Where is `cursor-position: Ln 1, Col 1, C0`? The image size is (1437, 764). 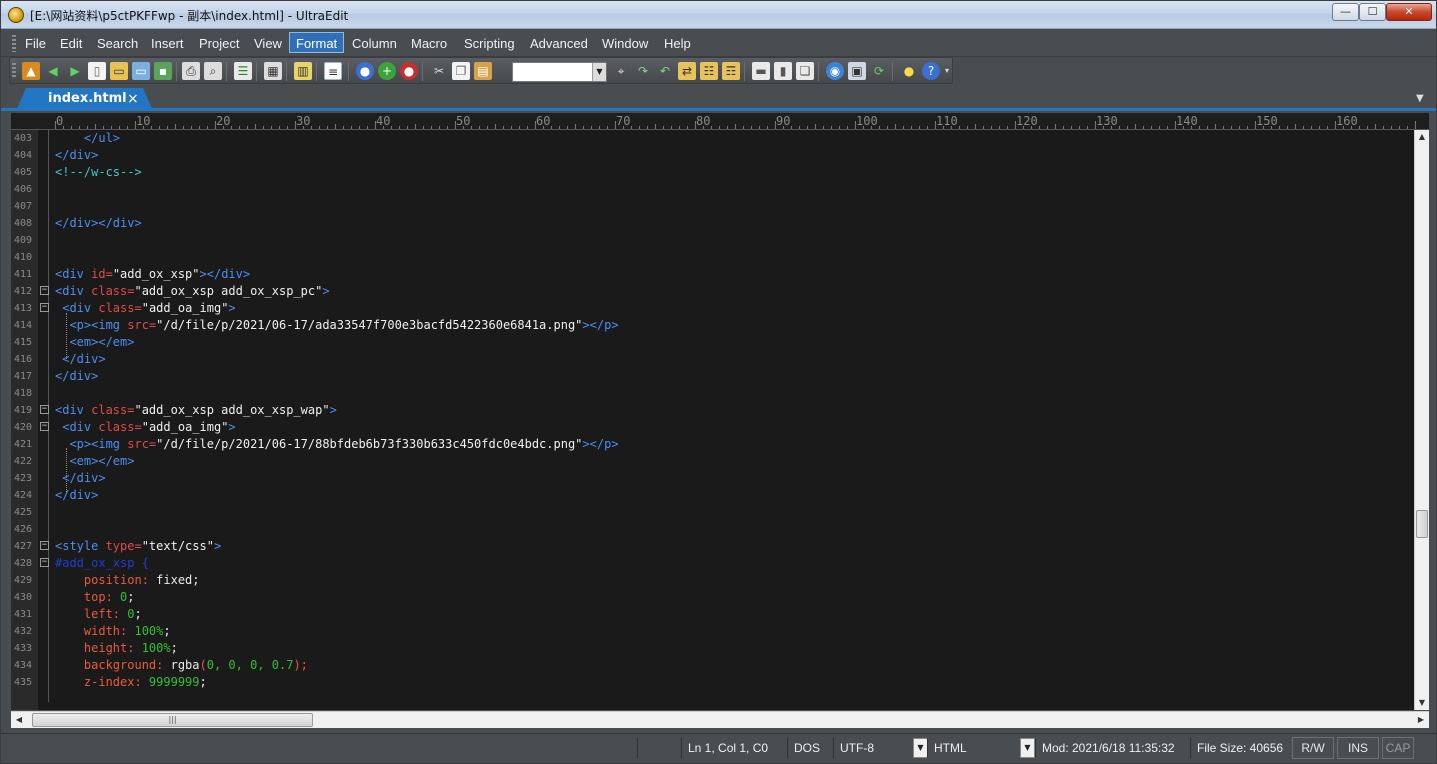
cursor-position: Ln 1, Col 1, C0 is located at coordinates (734, 748).